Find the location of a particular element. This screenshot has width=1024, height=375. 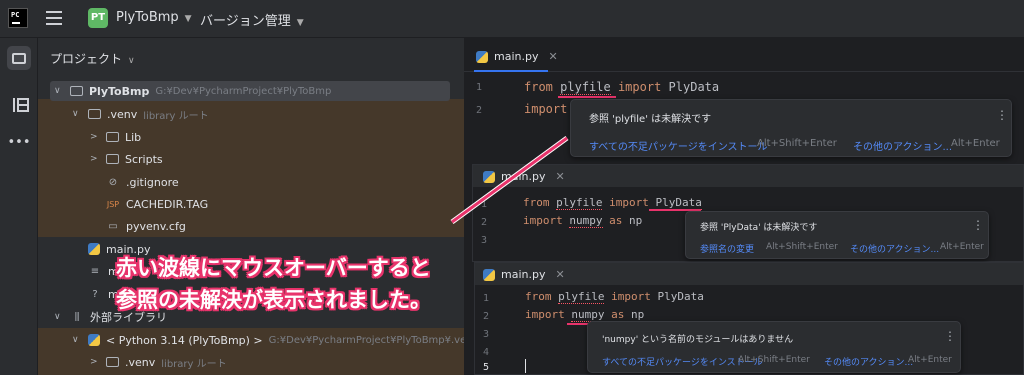

annotation-callout-line2: 参照の未解決が表示されました。 is located at coordinates (273, 300).